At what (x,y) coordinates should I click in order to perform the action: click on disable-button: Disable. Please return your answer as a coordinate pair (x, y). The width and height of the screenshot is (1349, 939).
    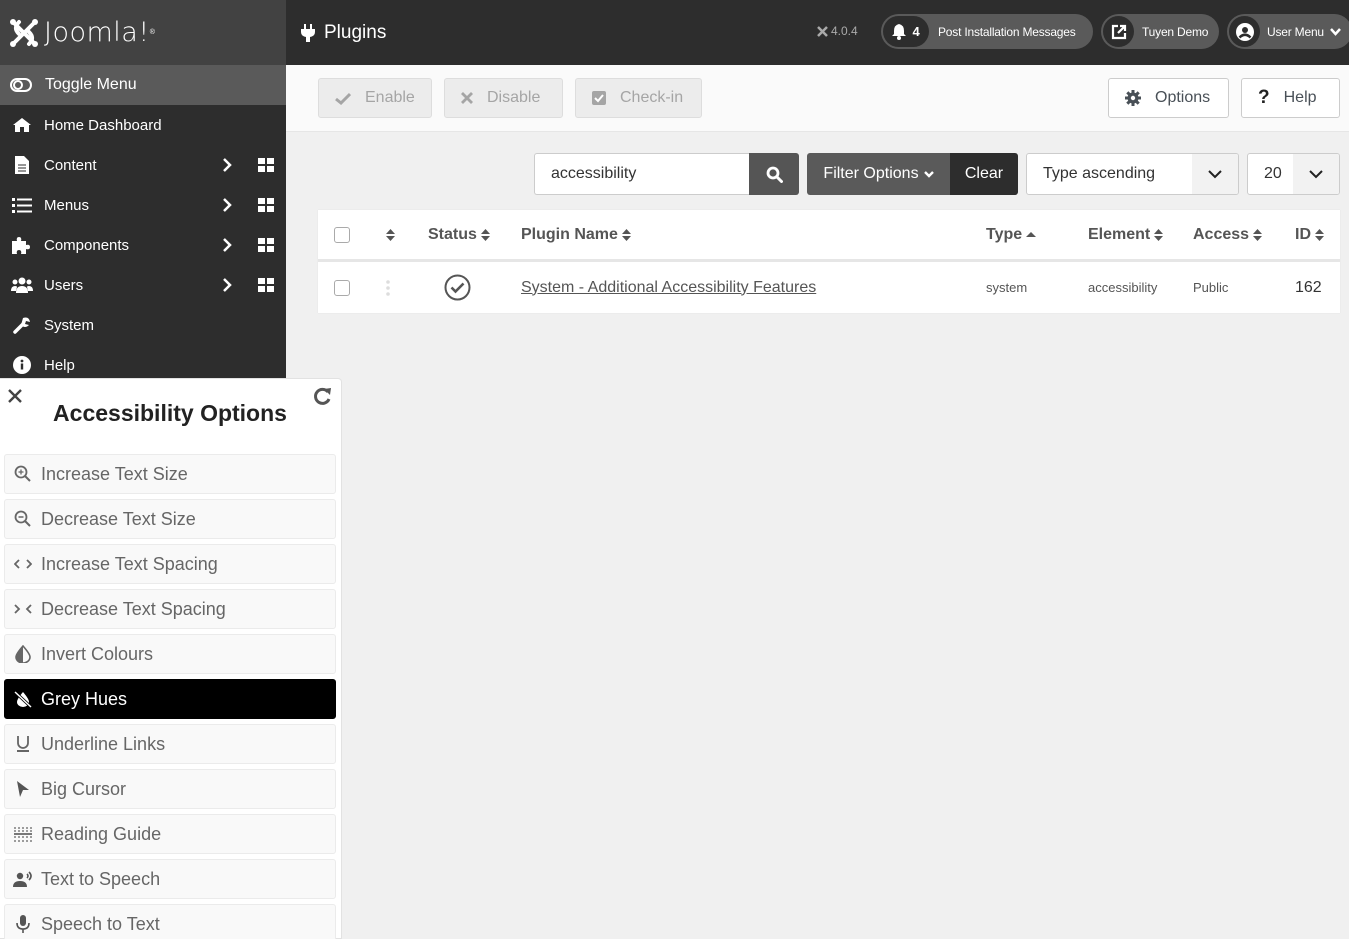
    Looking at the image, I should click on (503, 98).